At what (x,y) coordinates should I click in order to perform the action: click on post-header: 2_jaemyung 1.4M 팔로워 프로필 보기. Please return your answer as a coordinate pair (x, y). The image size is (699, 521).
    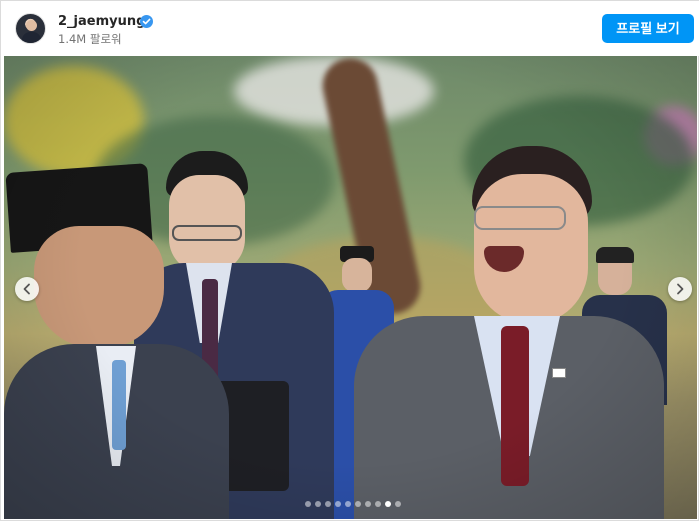
    Looking at the image, I should click on (350, 28).